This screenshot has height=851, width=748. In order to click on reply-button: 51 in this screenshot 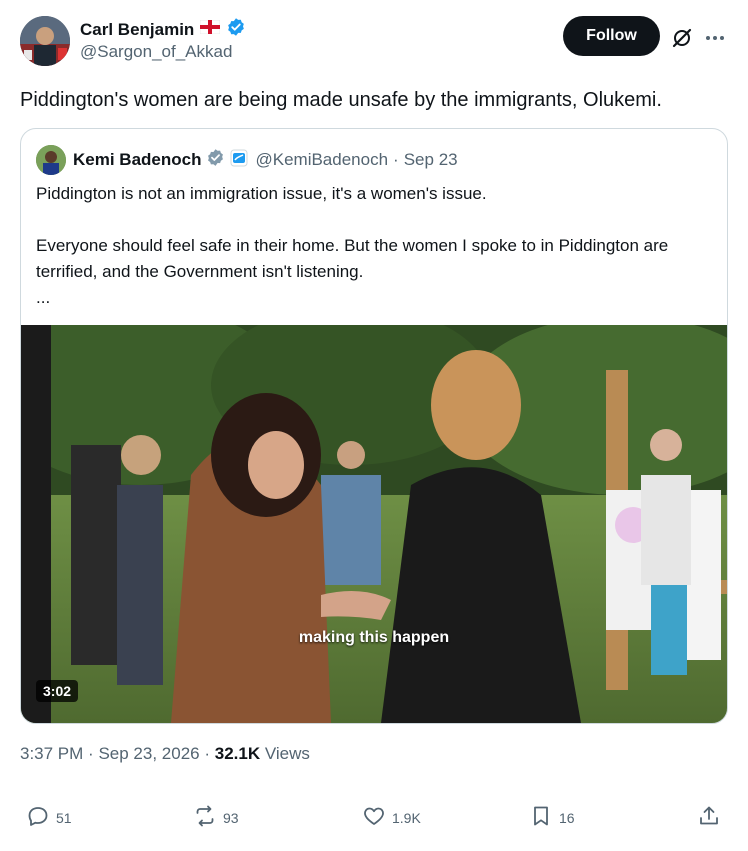, I will do `click(49, 817)`.